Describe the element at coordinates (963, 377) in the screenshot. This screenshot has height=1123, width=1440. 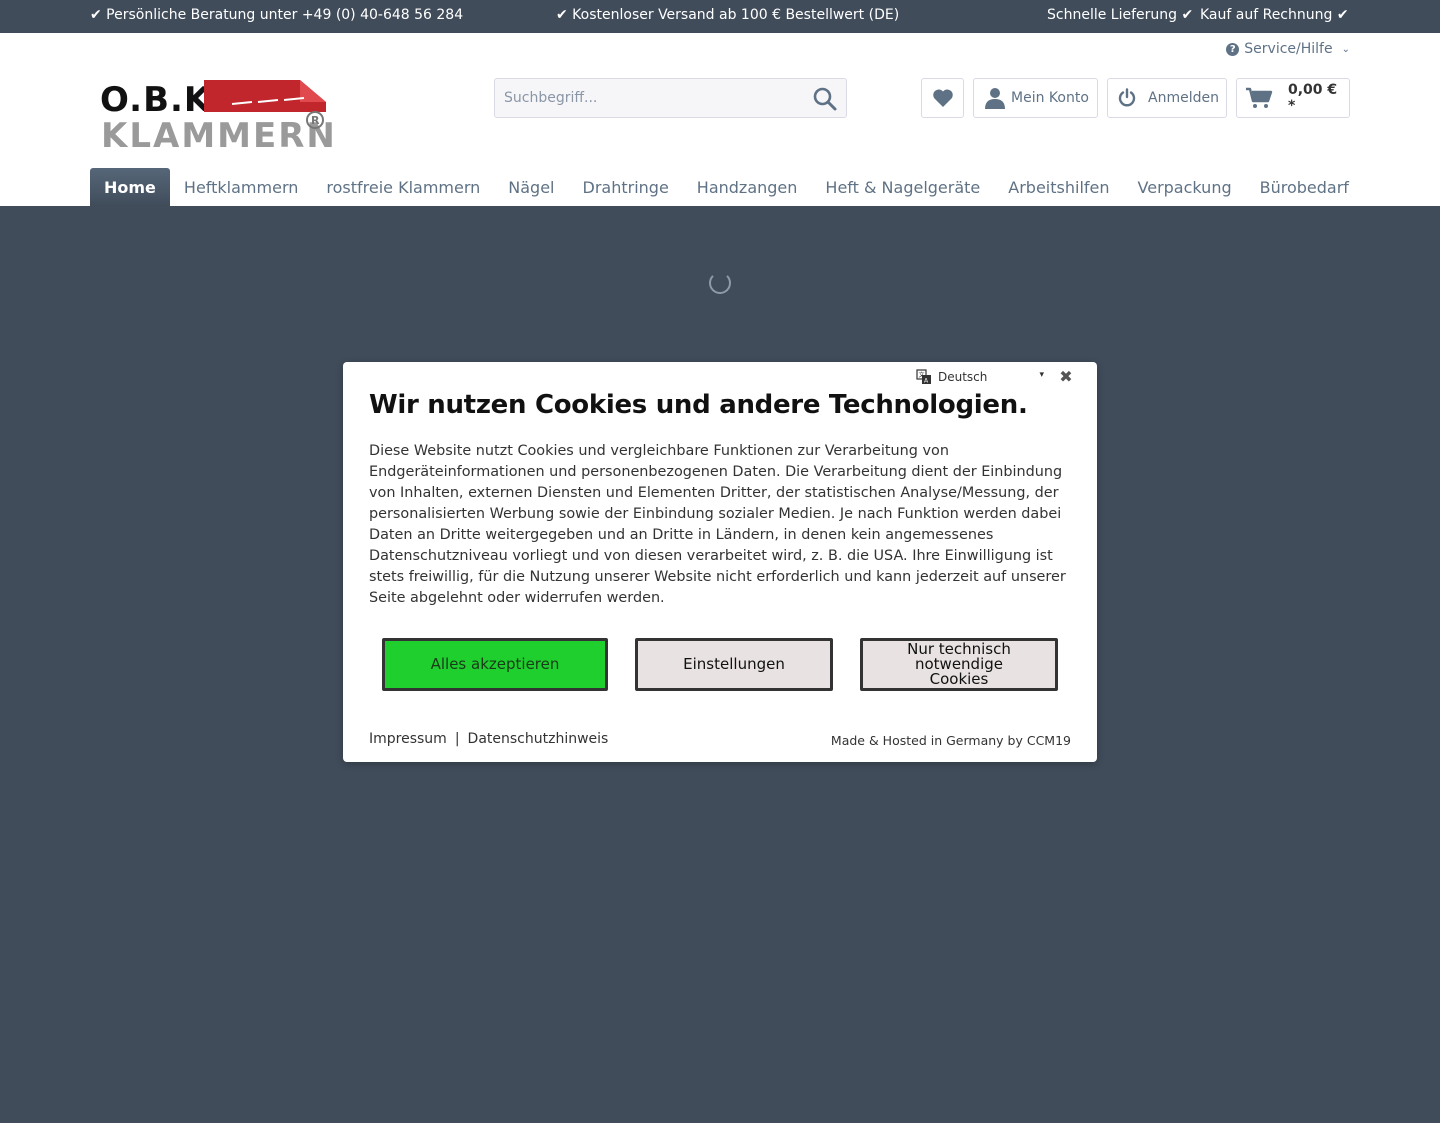
I see `language-selected: Deutsch` at that location.